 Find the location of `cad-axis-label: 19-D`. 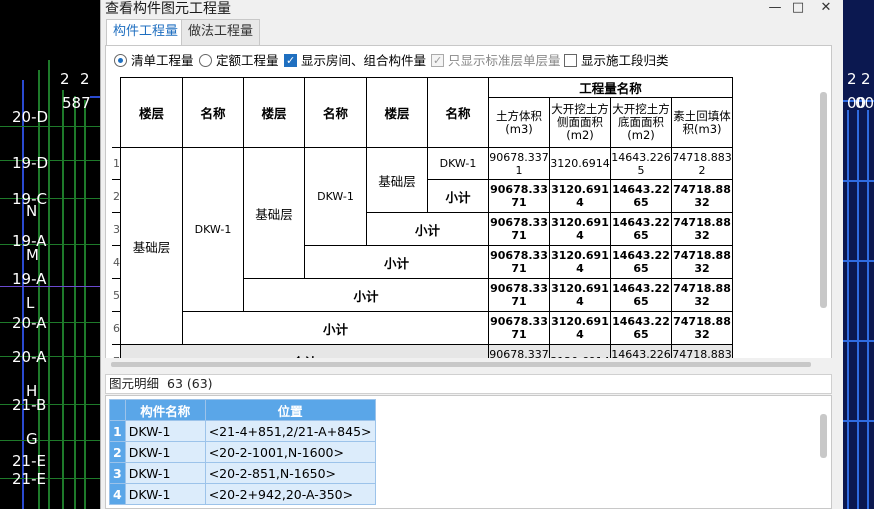

cad-axis-label: 19-D is located at coordinates (30, 163).